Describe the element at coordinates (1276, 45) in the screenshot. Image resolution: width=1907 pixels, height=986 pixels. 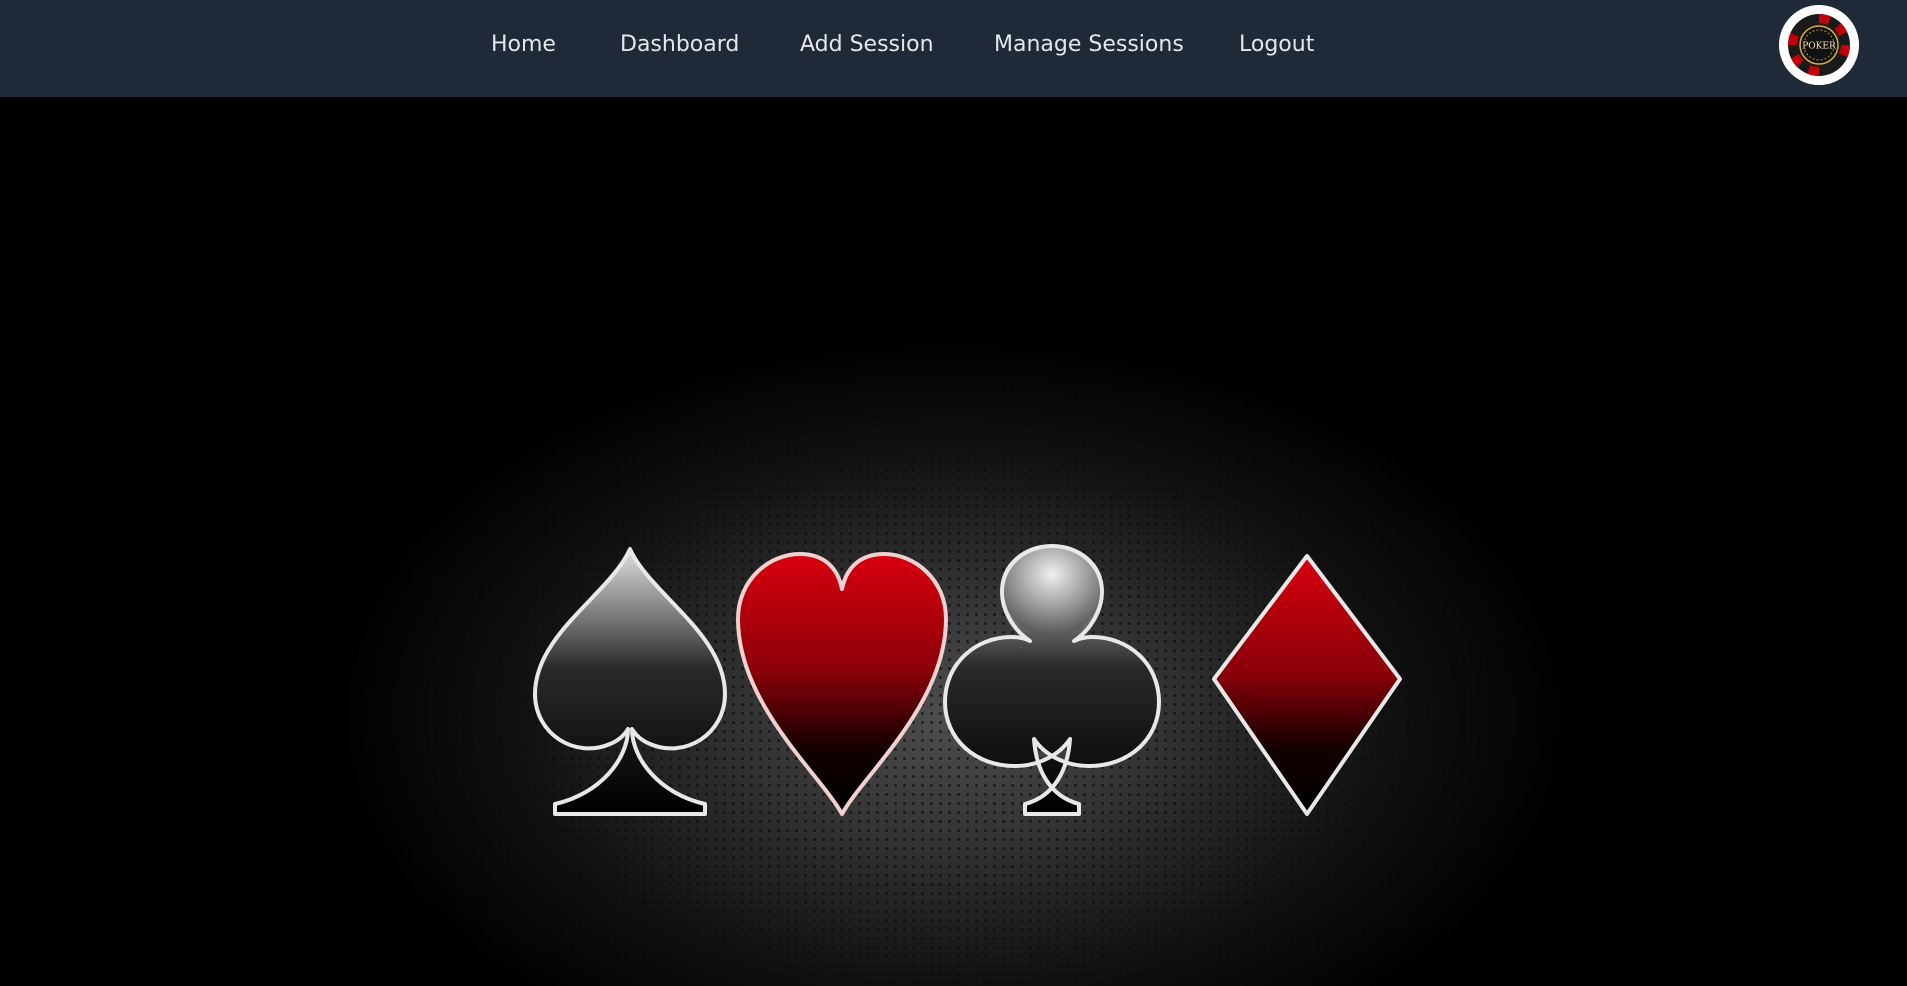
I see `nav-link-logout: Logout` at that location.